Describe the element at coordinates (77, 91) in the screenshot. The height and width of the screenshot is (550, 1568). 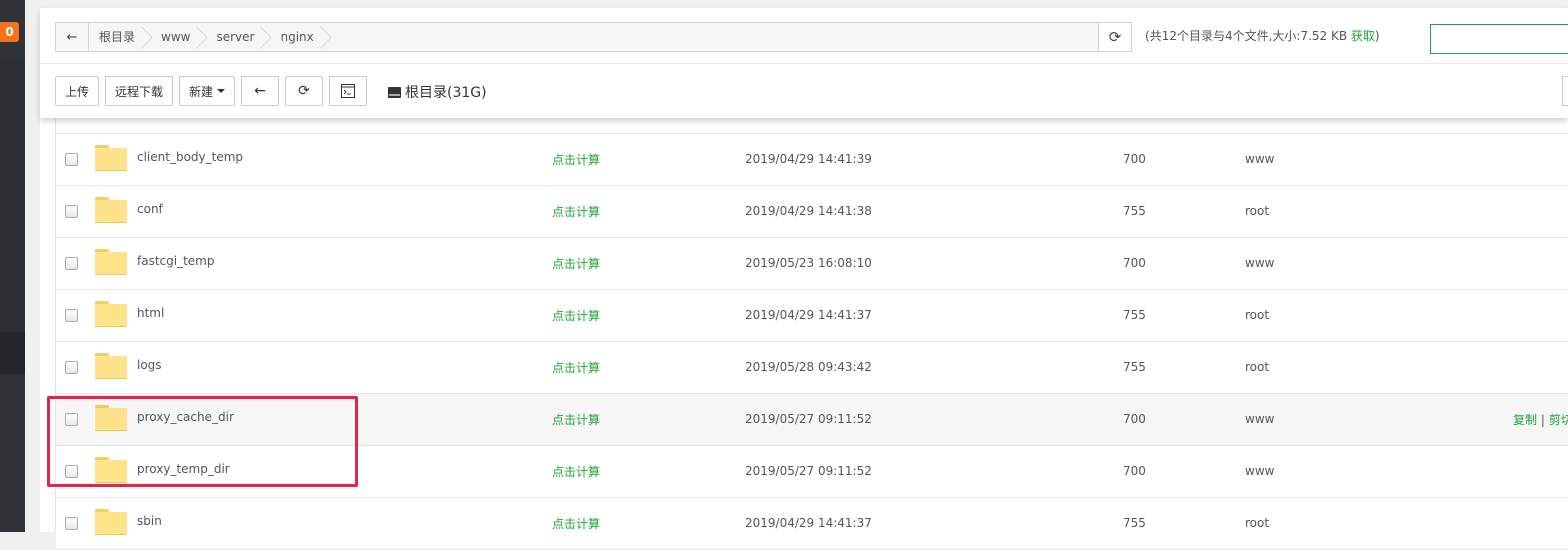
I see `upload-button: 上传` at that location.